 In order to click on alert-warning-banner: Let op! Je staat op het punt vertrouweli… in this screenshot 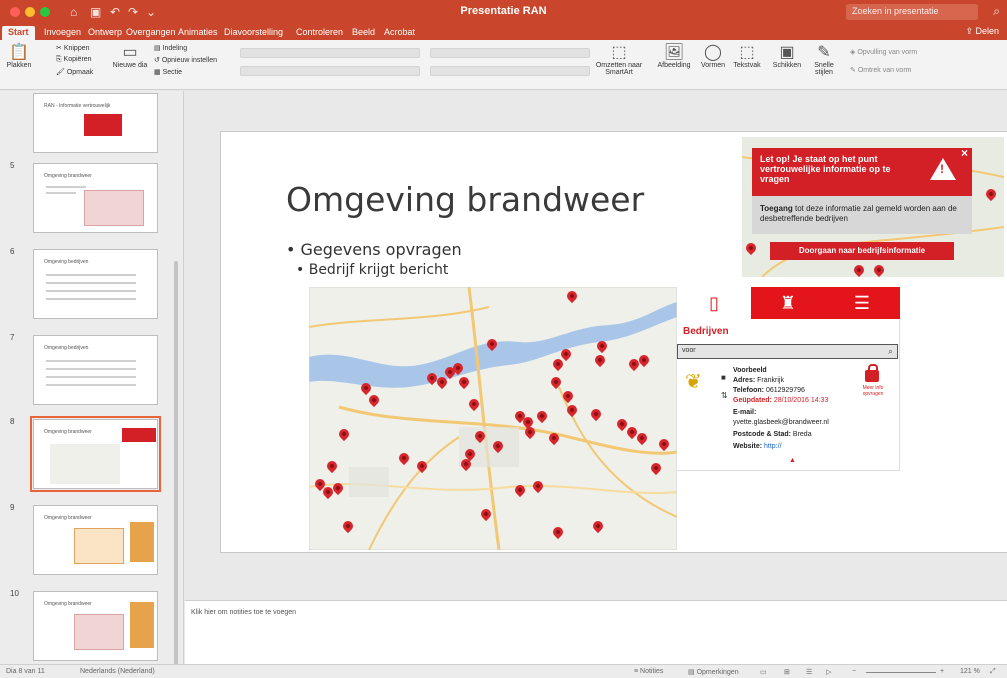, I will do `click(862, 171)`.